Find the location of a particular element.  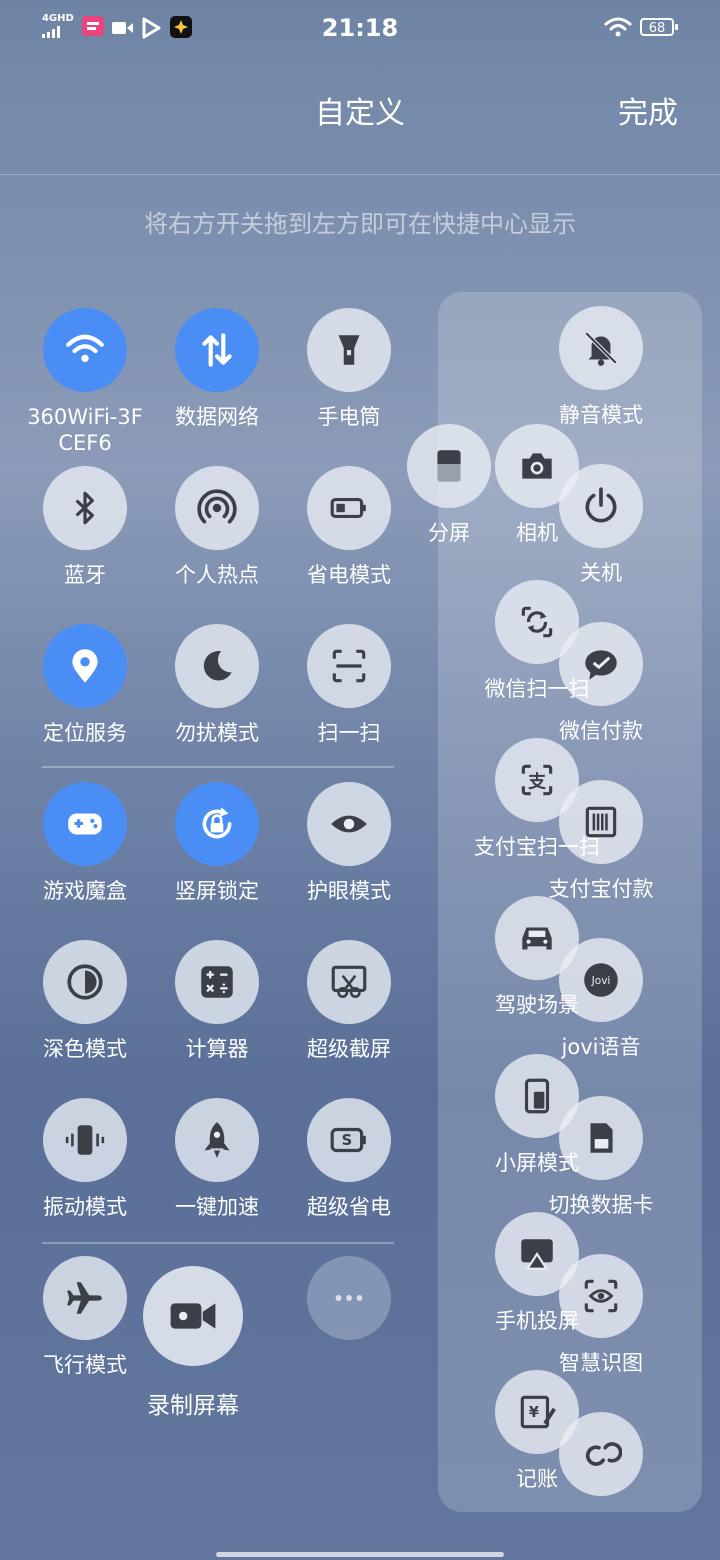

tile-label: 勿扰模式 is located at coordinates (217, 733).